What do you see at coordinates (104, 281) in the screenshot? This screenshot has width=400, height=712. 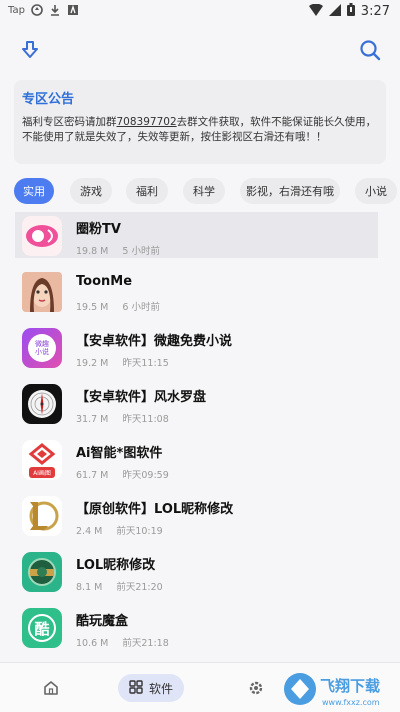 I see `app-name: ToonMe` at bounding box center [104, 281].